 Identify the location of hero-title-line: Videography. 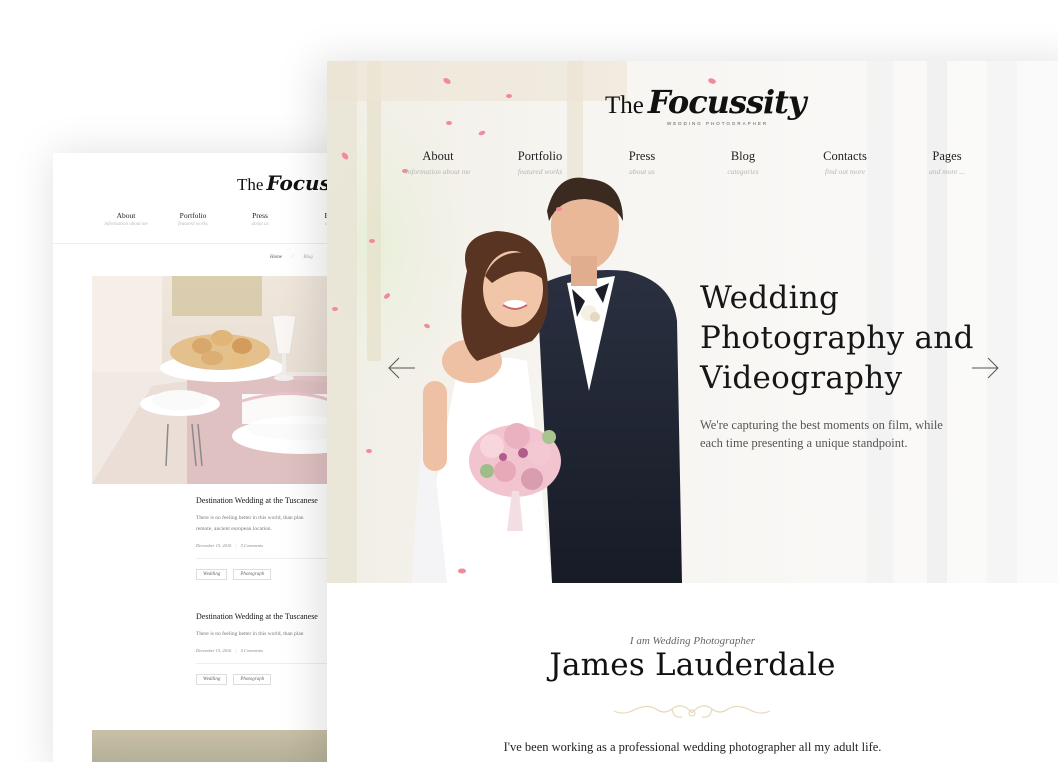
(801, 378).